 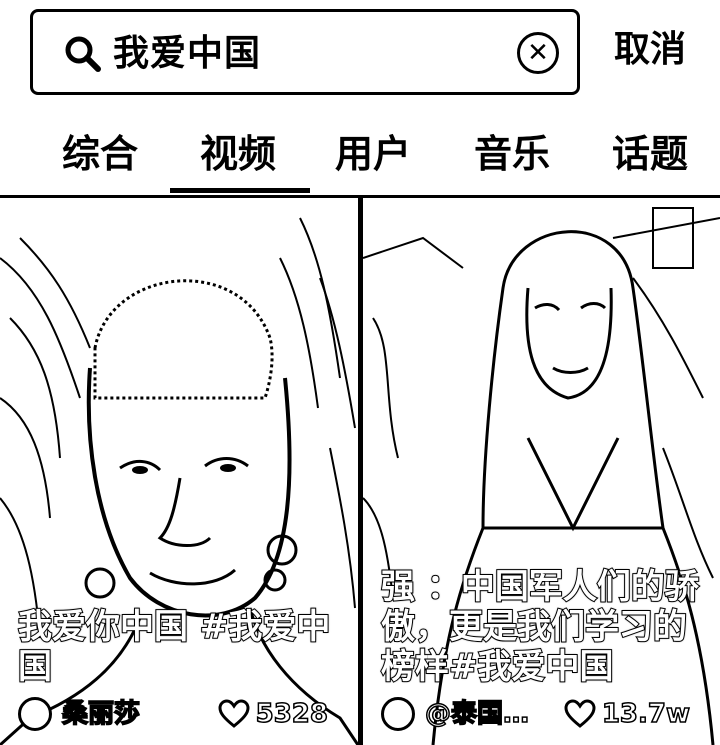 I want to click on search-query: 我爱中国, so click(x=187, y=53).